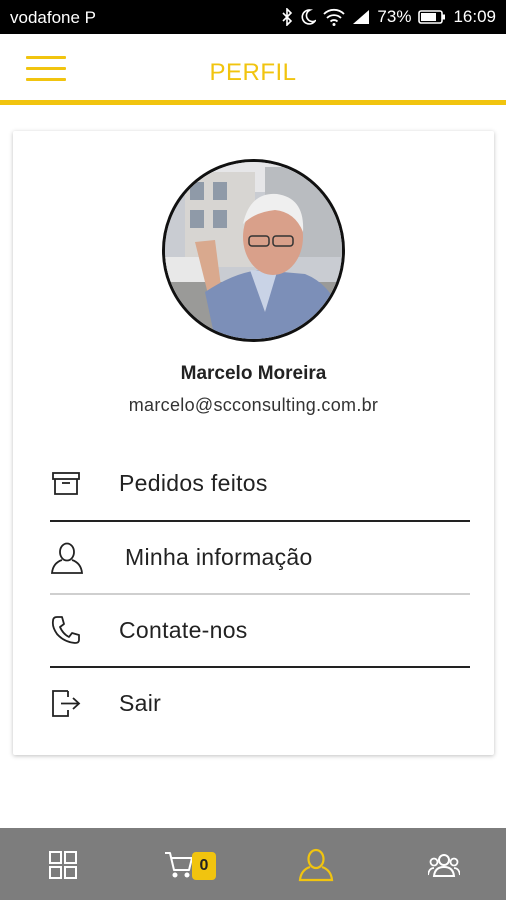 The height and width of the screenshot is (900, 506). What do you see at coordinates (361, 17) in the screenshot?
I see `signal-icon` at bounding box center [361, 17].